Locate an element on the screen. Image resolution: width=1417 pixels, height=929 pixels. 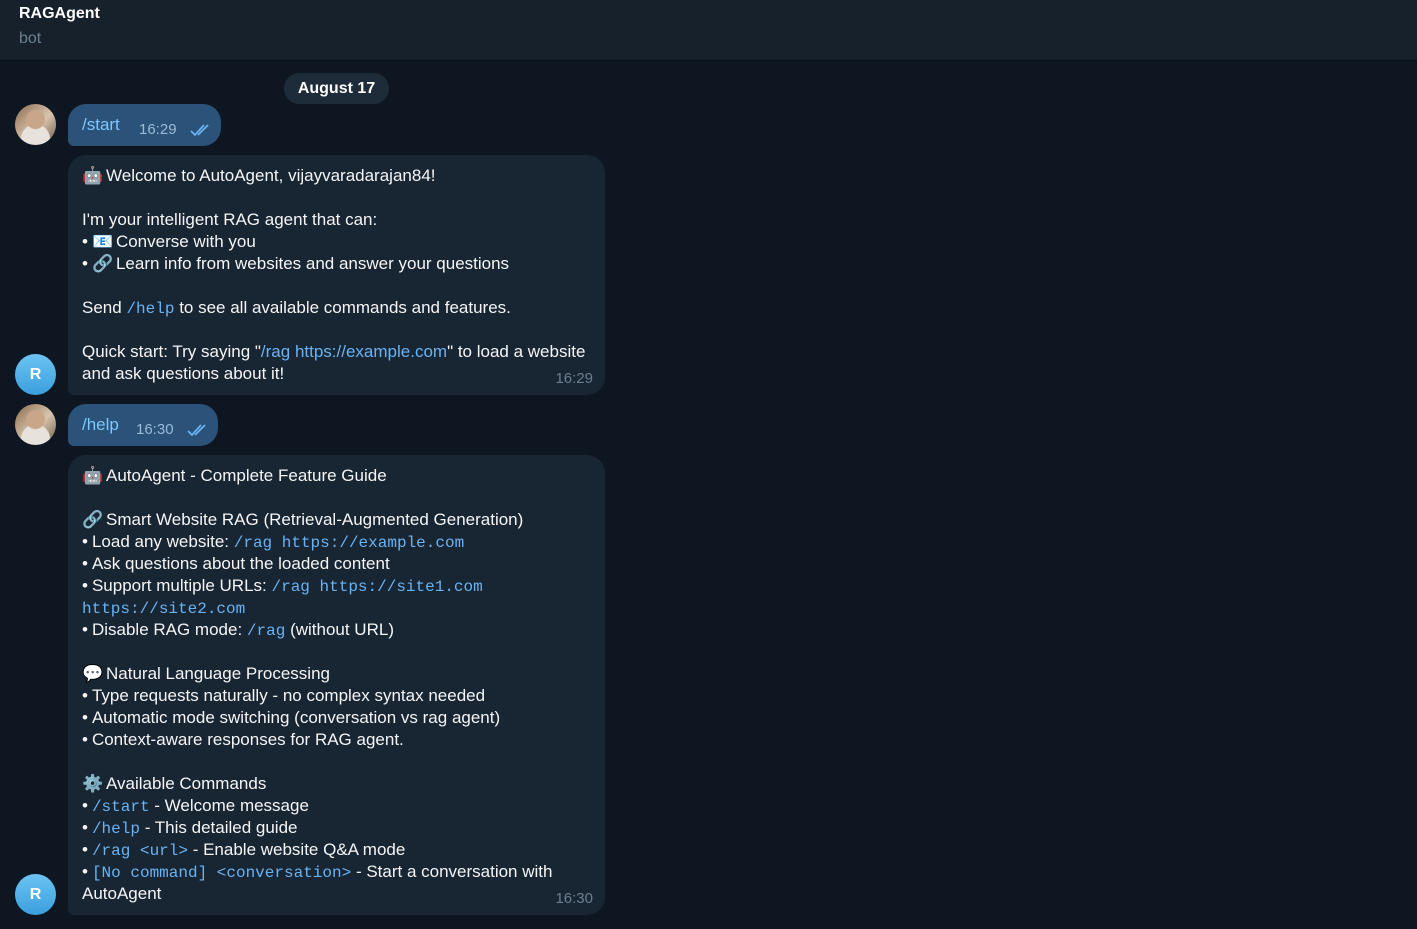
rag-disable-code: /rag is located at coordinates (266, 631).